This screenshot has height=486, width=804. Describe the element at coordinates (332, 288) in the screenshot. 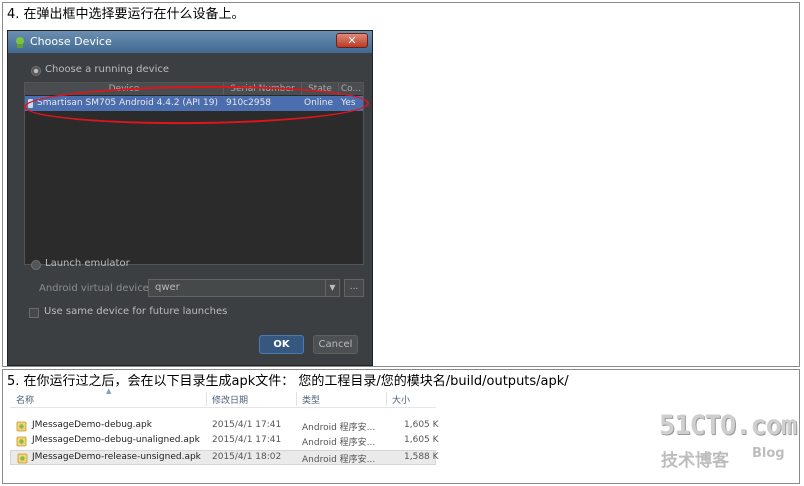

I see `chevron-down-icon: ▼` at that location.